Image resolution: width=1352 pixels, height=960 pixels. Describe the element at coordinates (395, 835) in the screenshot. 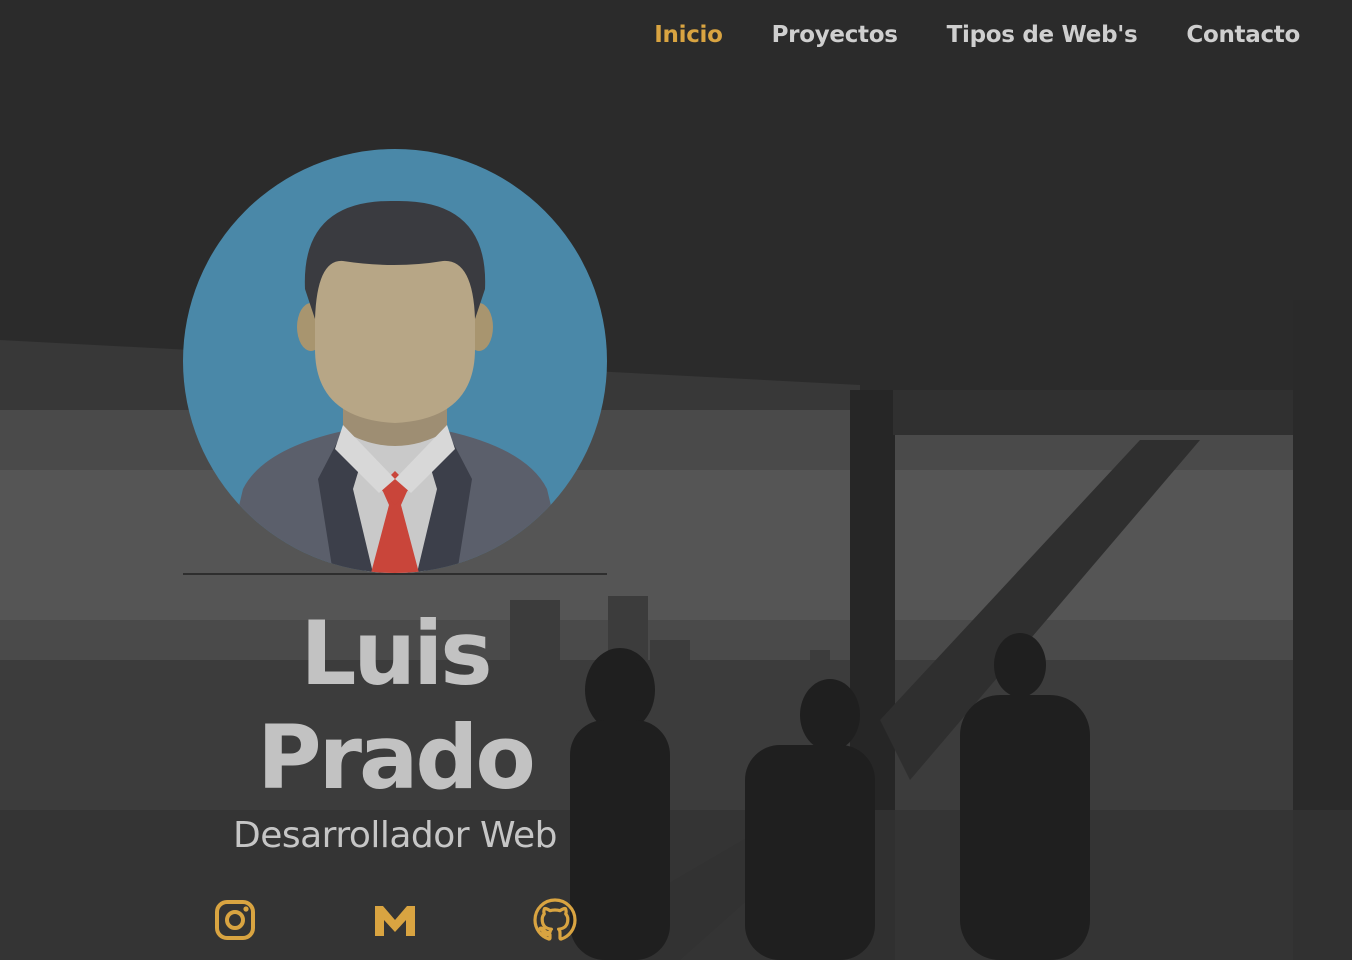

I see `profile-role: Desarrollador Web` at that location.